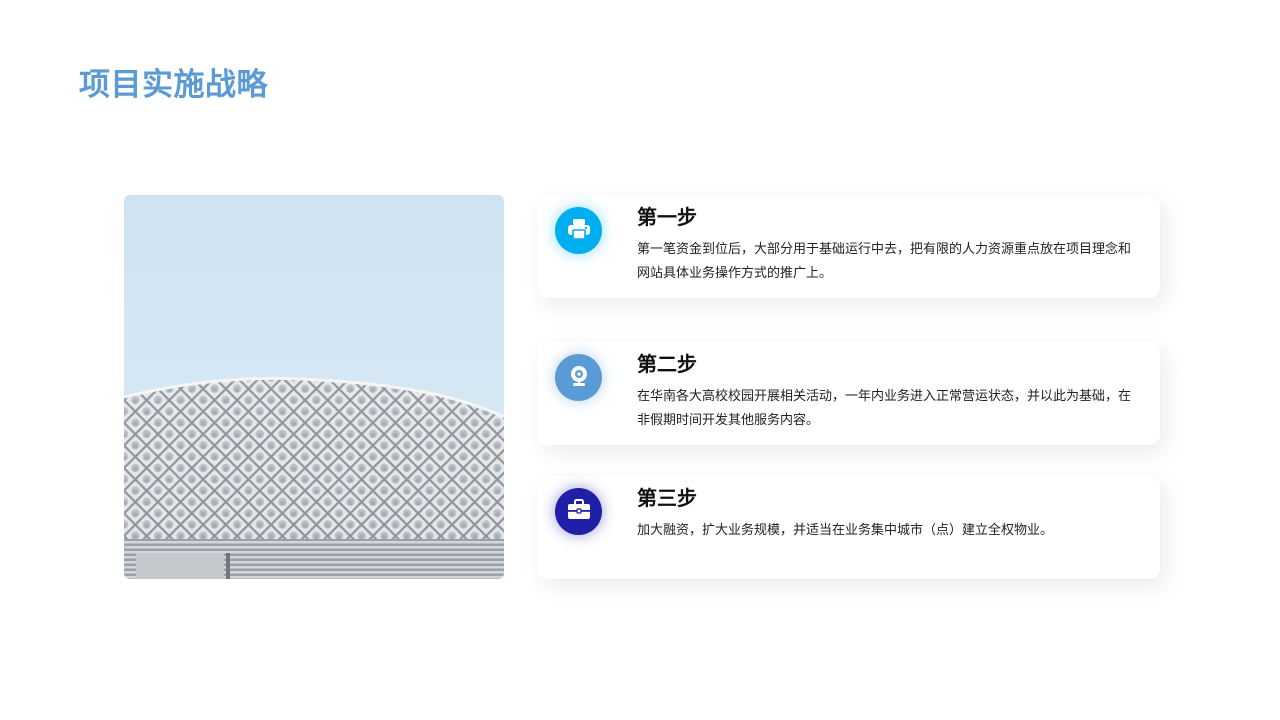 Image resolution: width=1280 pixels, height=720 pixels. Describe the element at coordinates (667, 498) in the screenshot. I see `step-3-title: 第三步` at that location.